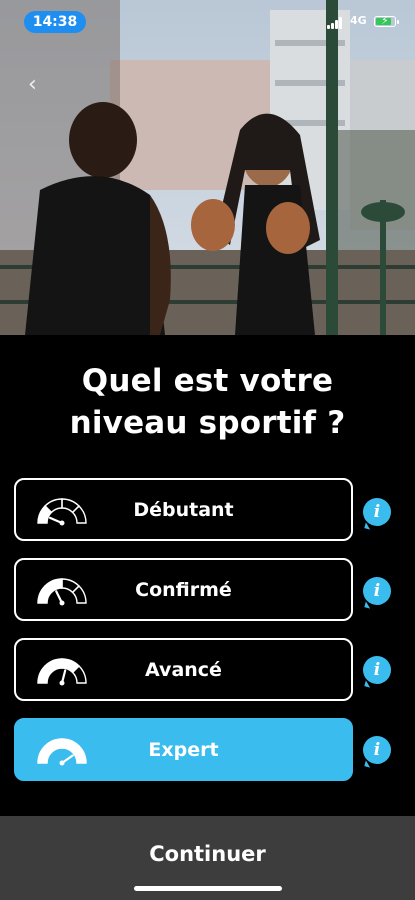 The image size is (415, 900). I want to click on continue-button: Continuer, so click(207, 854).